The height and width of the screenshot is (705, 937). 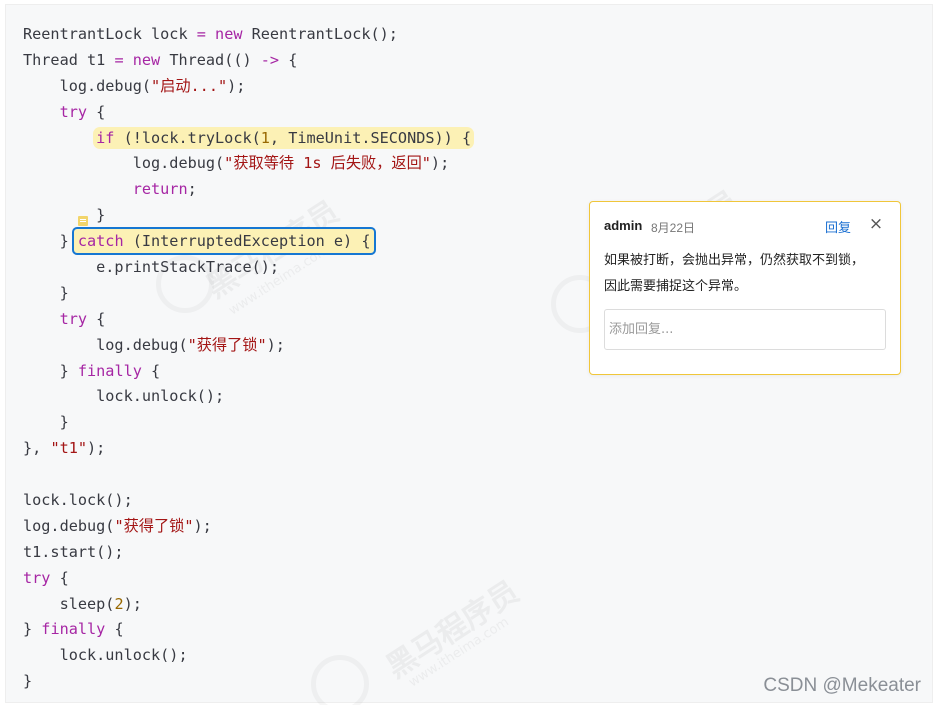 What do you see at coordinates (265, 137) in the screenshot?
I see `code-token: 1` at bounding box center [265, 137].